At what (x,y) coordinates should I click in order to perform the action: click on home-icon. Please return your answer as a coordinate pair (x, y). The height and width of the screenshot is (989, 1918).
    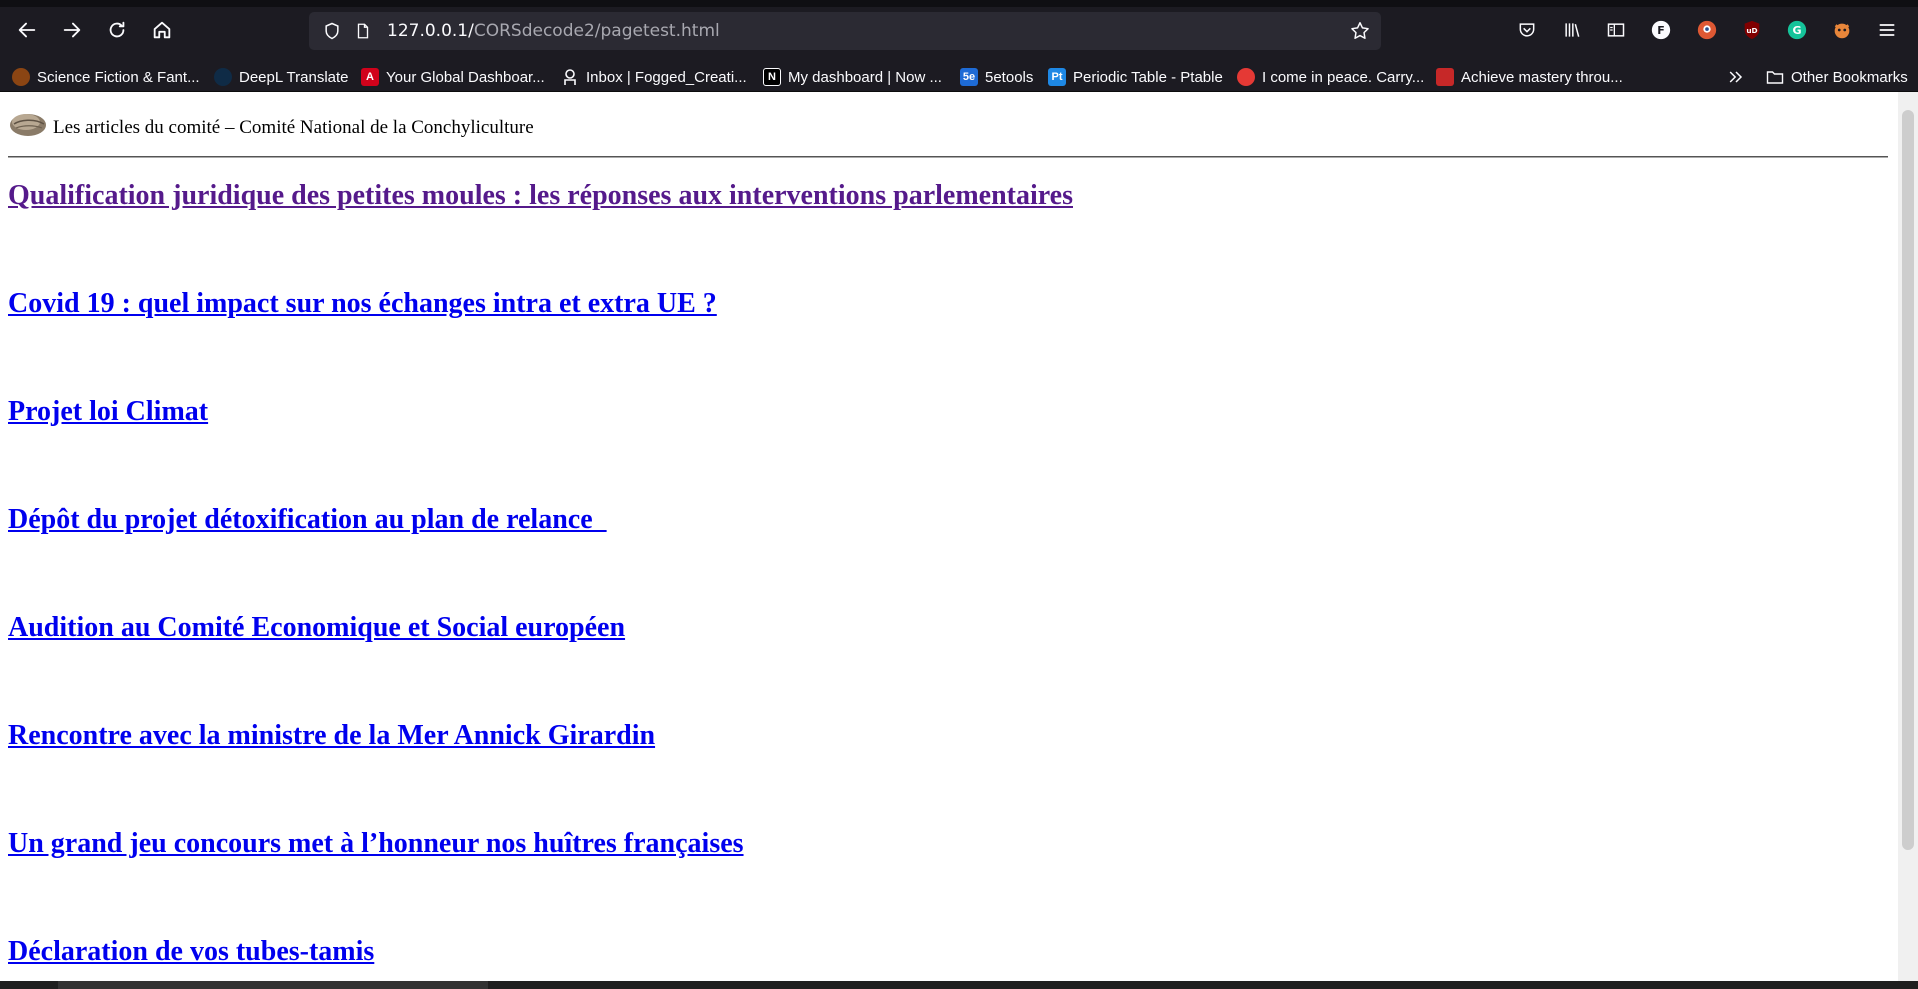
    Looking at the image, I should click on (162, 30).